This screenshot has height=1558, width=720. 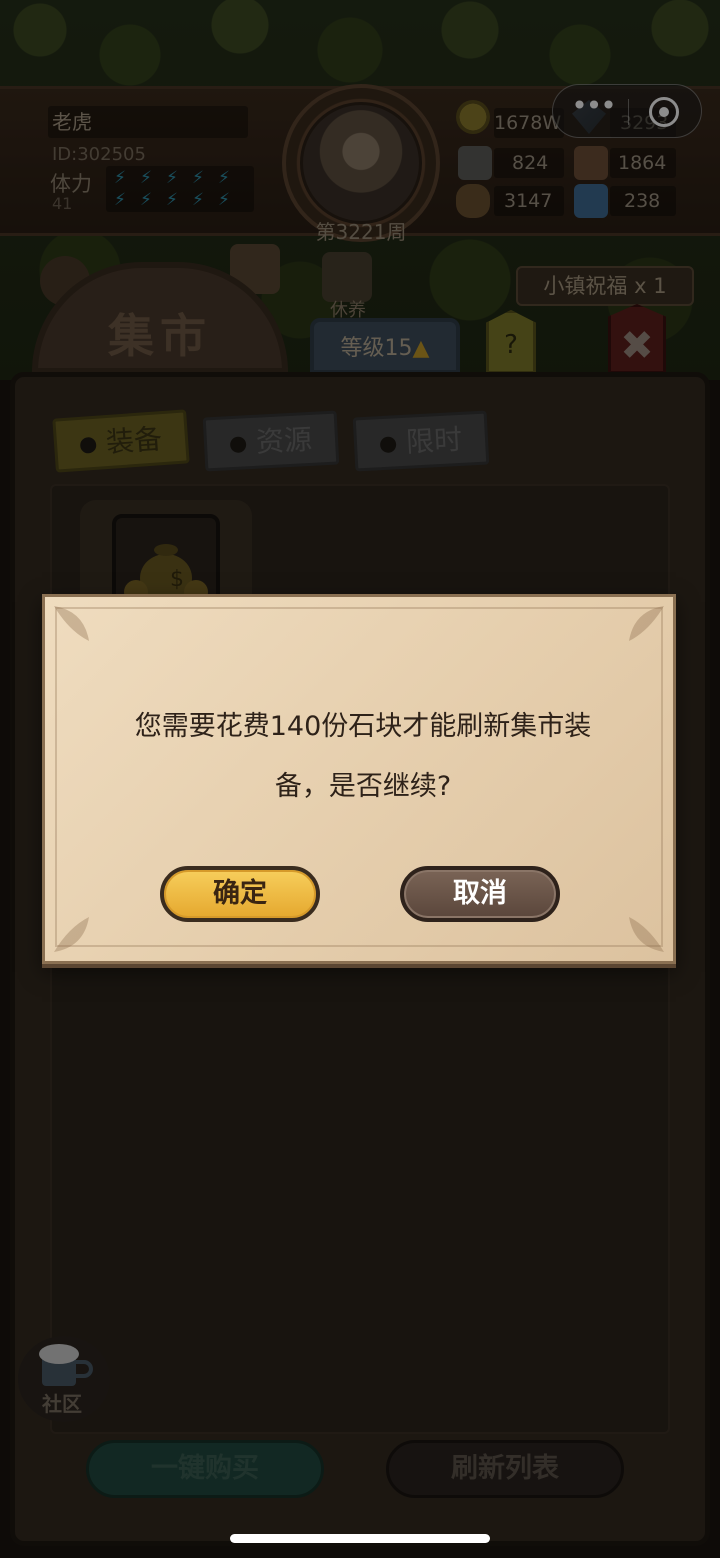 I want to click on cancel-button: 取消, so click(x=480, y=894).